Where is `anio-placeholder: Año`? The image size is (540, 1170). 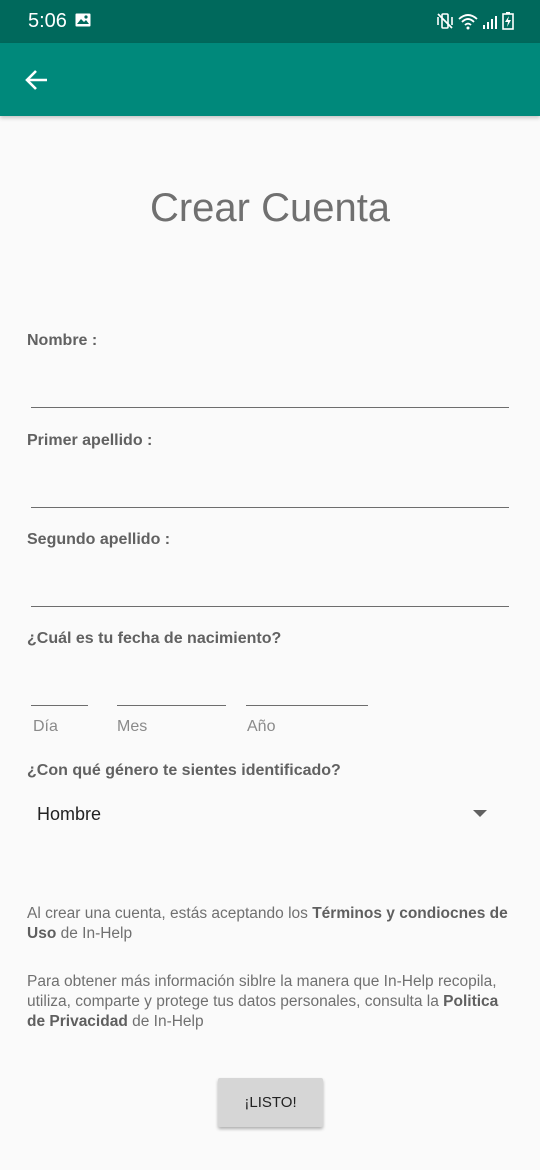
anio-placeholder: Año is located at coordinates (261, 726).